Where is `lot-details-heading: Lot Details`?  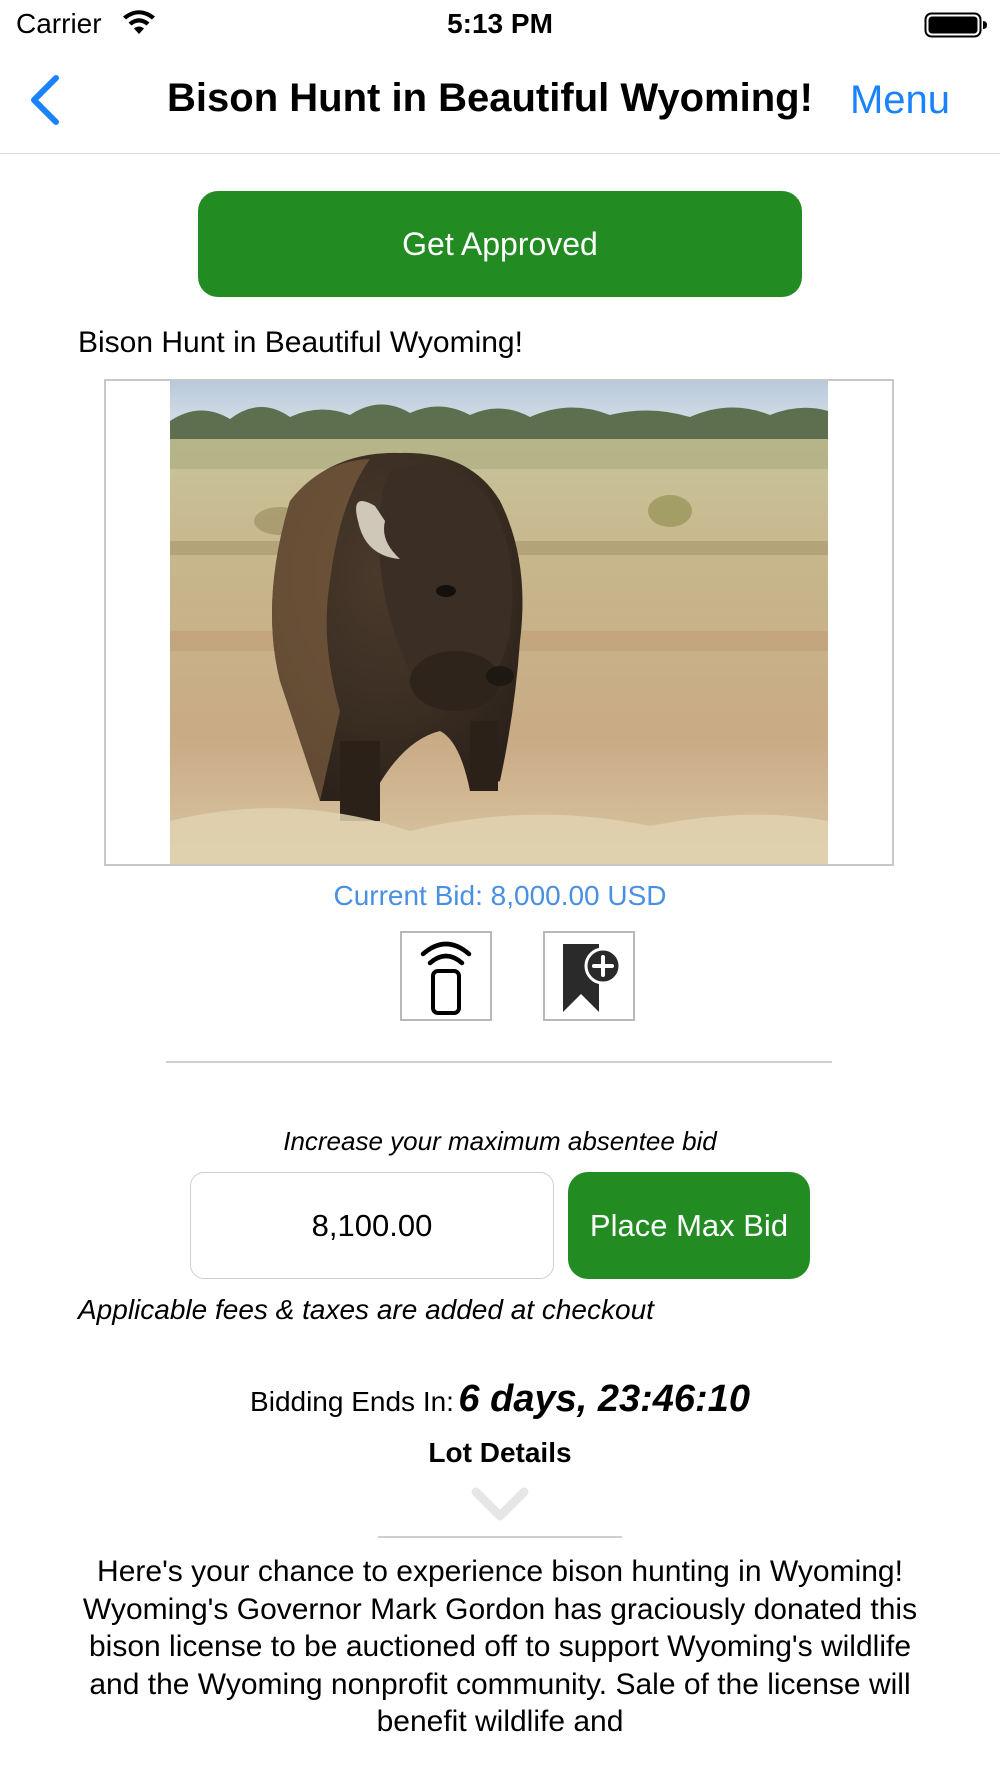
lot-details-heading: Lot Details is located at coordinates (500, 1453).